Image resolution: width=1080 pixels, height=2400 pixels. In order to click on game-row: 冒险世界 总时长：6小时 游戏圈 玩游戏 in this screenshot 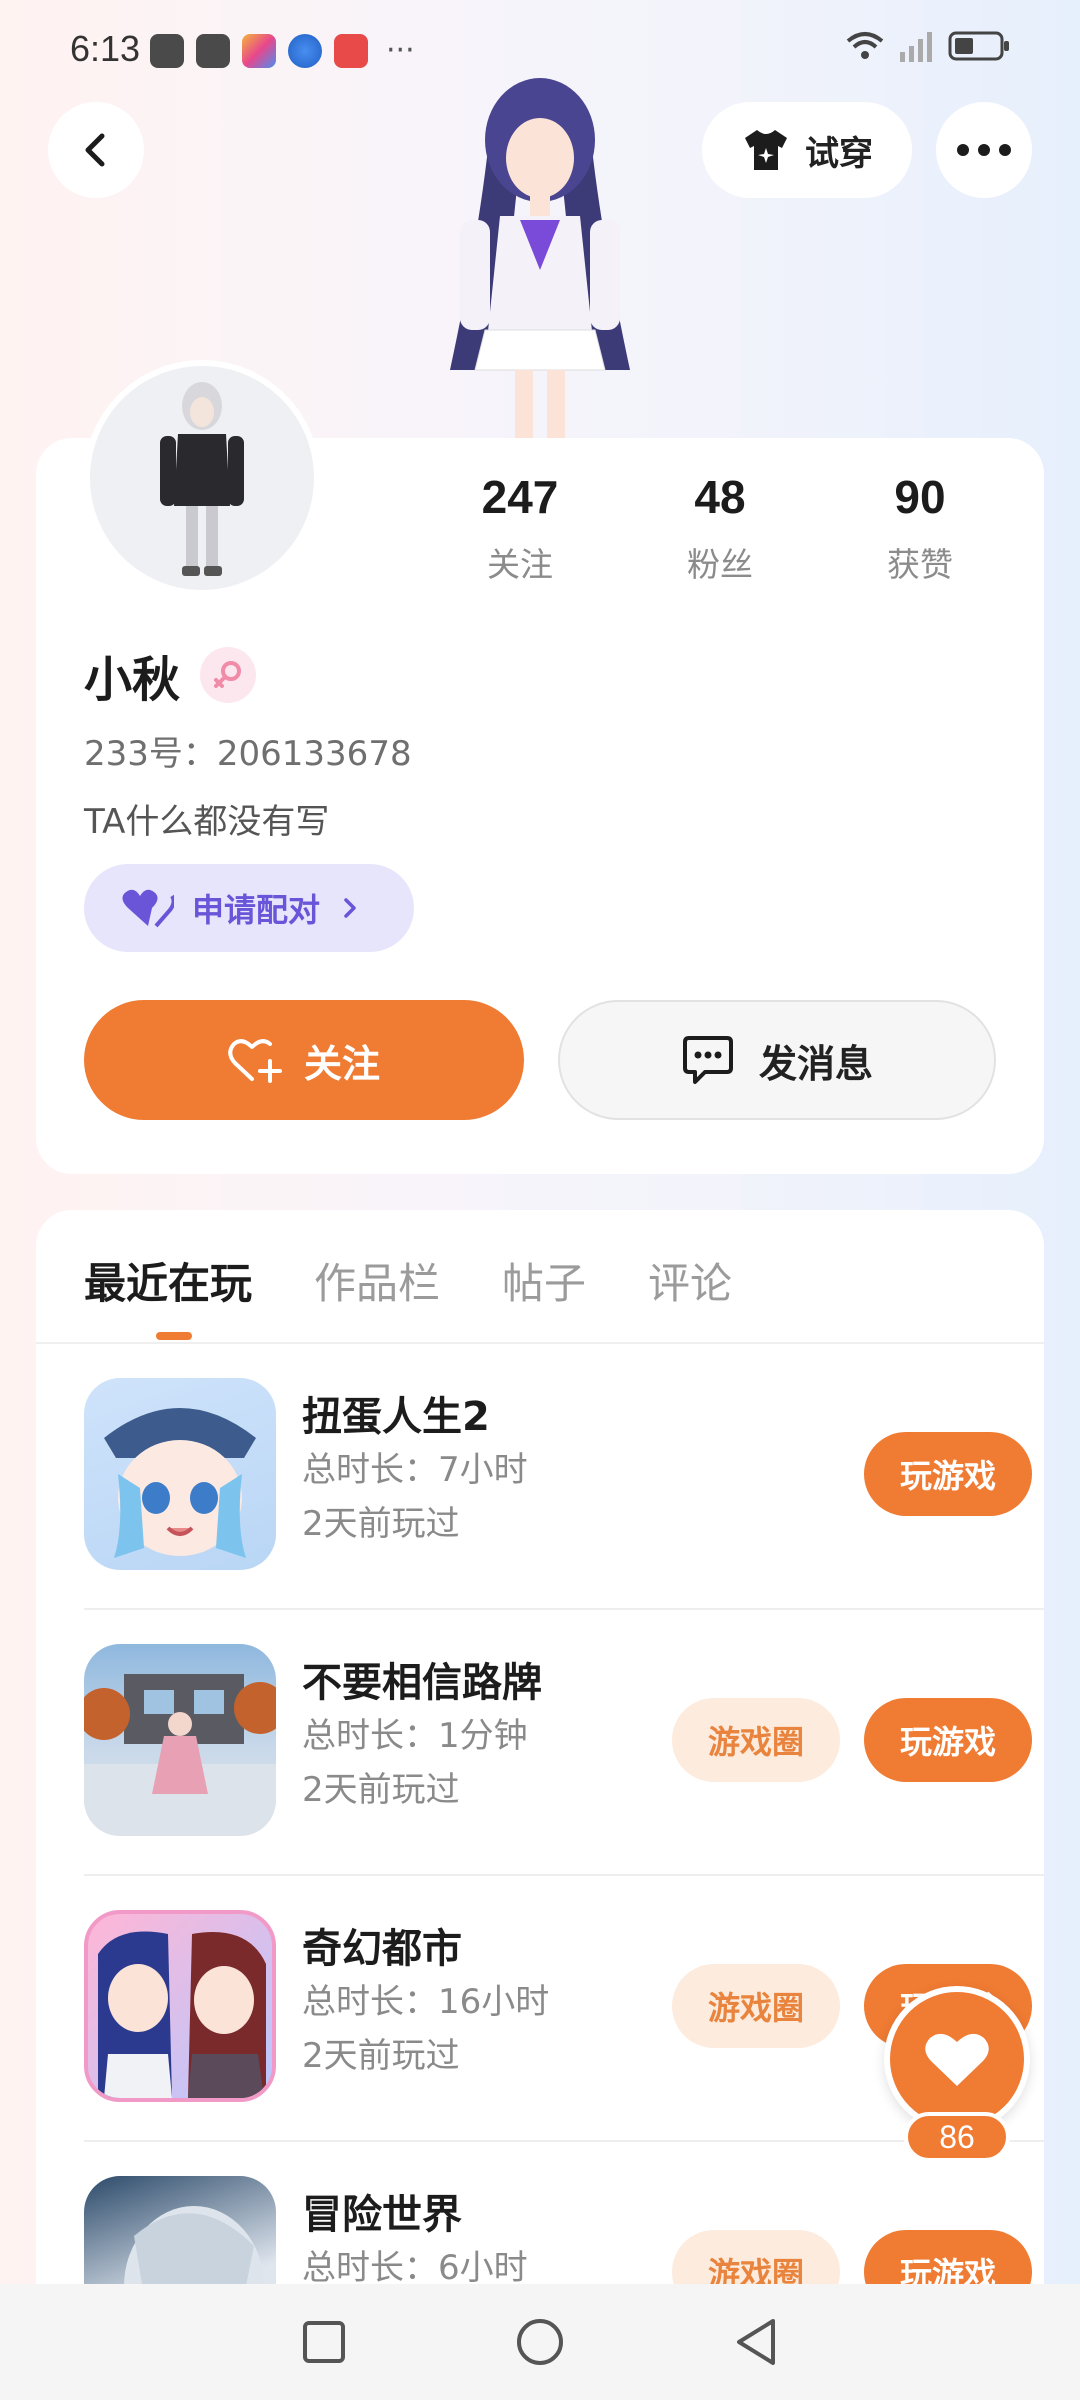, I will do `click(564, 2216)`.